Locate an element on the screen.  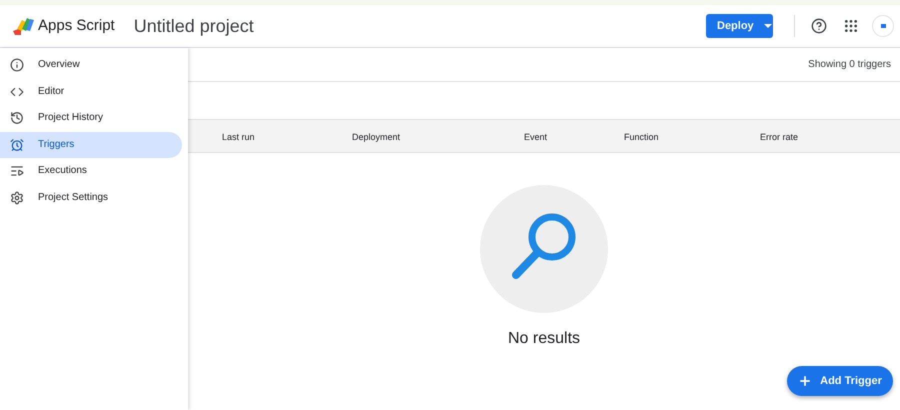
plus-icon is located at coordinates (805, 381).